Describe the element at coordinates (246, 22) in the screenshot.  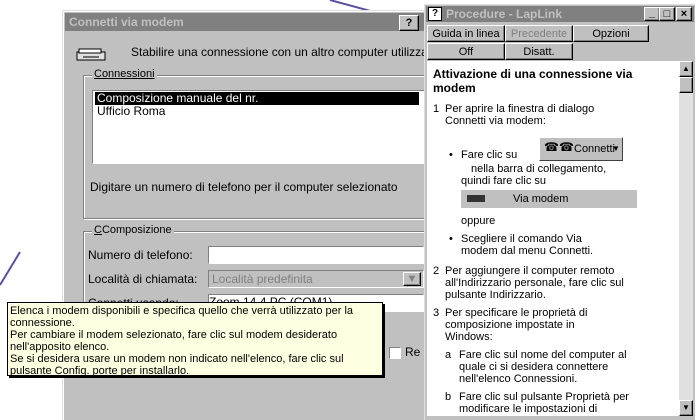
I see `dialog-title-bar: Connetti via modem ?` at that location.